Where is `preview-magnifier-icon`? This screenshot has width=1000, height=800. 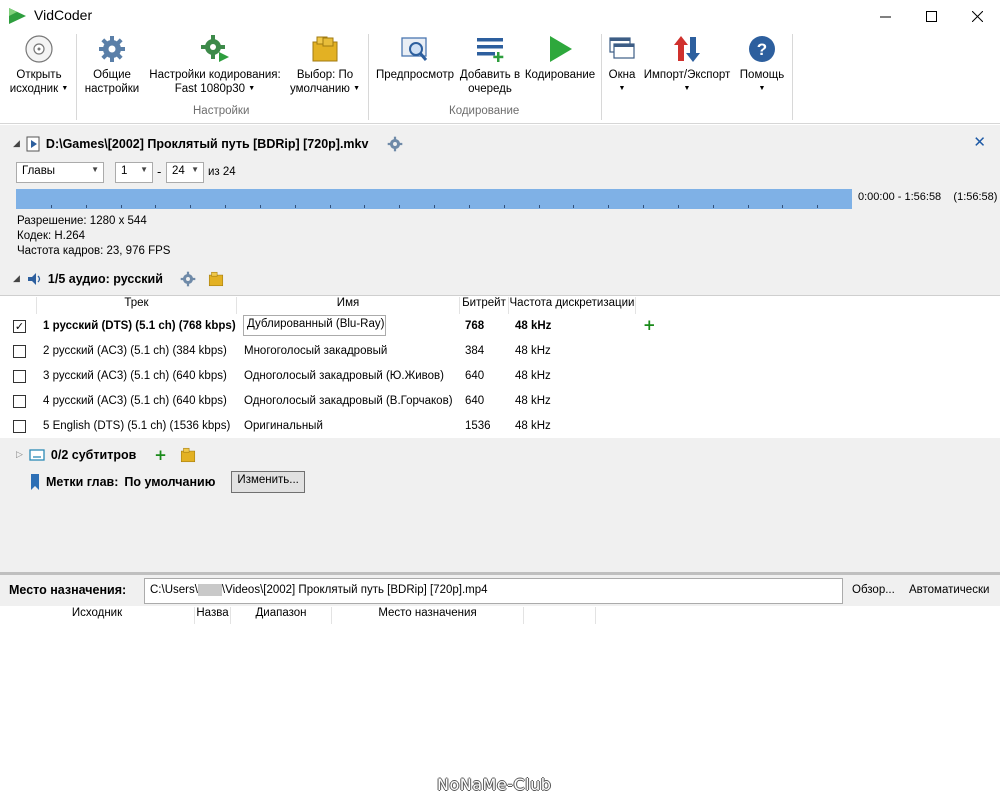
preview-magnifier-icon is located at coordinates (414, 49).